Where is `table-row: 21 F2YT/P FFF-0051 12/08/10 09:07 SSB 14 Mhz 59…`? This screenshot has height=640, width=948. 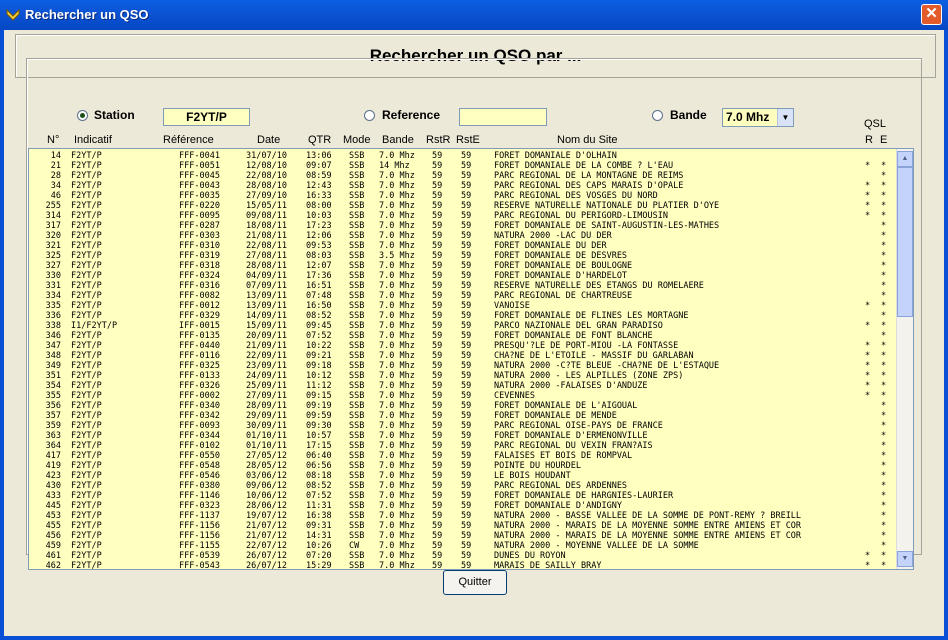 table-row: 21 F2YT/P FFF-0051 12/08/10 09:07 SSB 14 Mhz 59… is located at coordinates (471, 166).